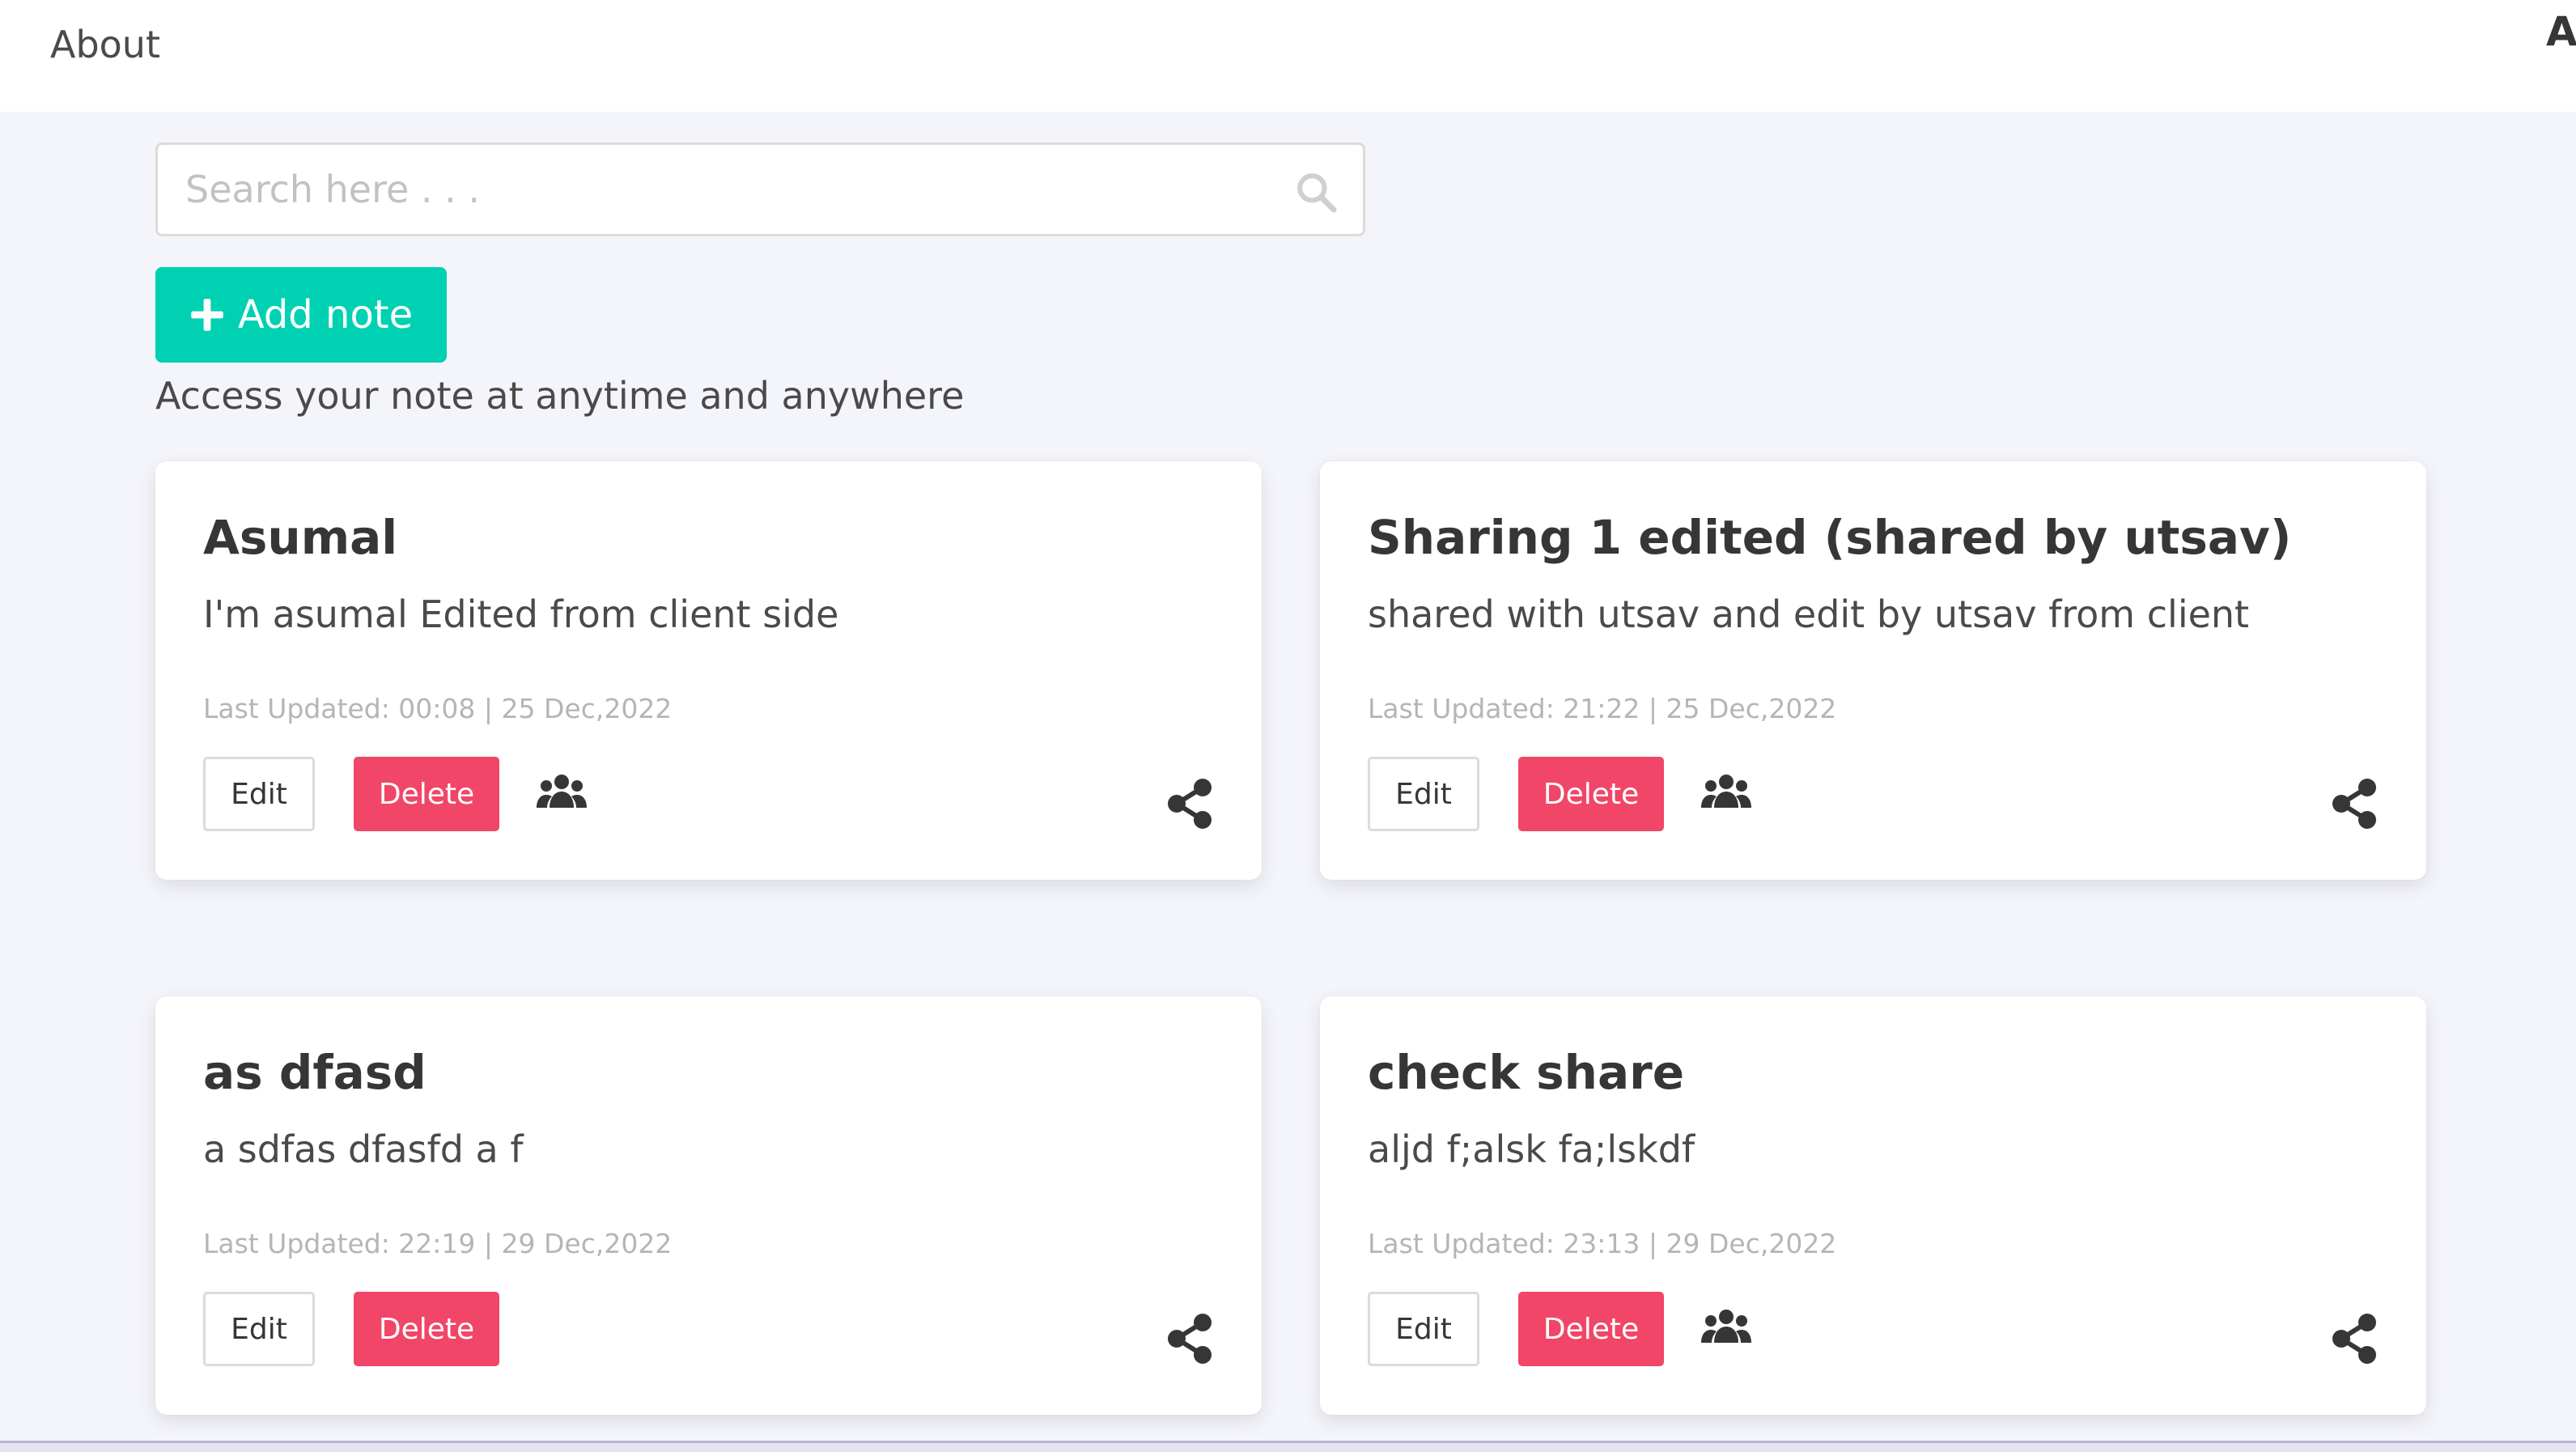  Describe the element at coordinates (105, 44) in the screenshot. I see `nav-about-link: About` at that location.